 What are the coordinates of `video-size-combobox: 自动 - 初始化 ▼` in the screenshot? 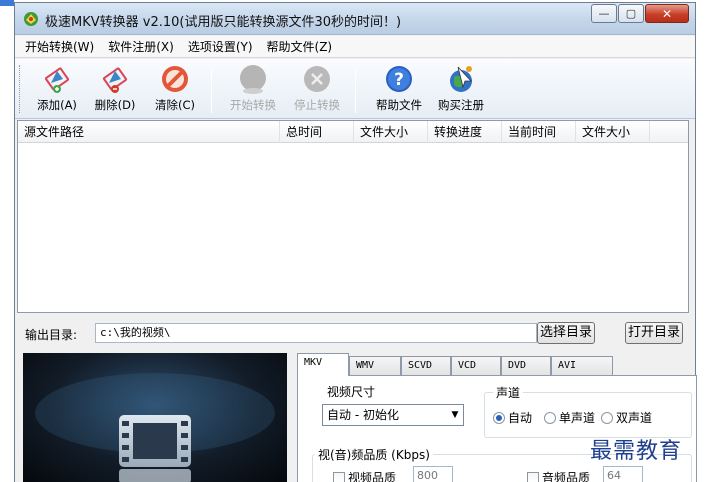 It's located at (393, 415).